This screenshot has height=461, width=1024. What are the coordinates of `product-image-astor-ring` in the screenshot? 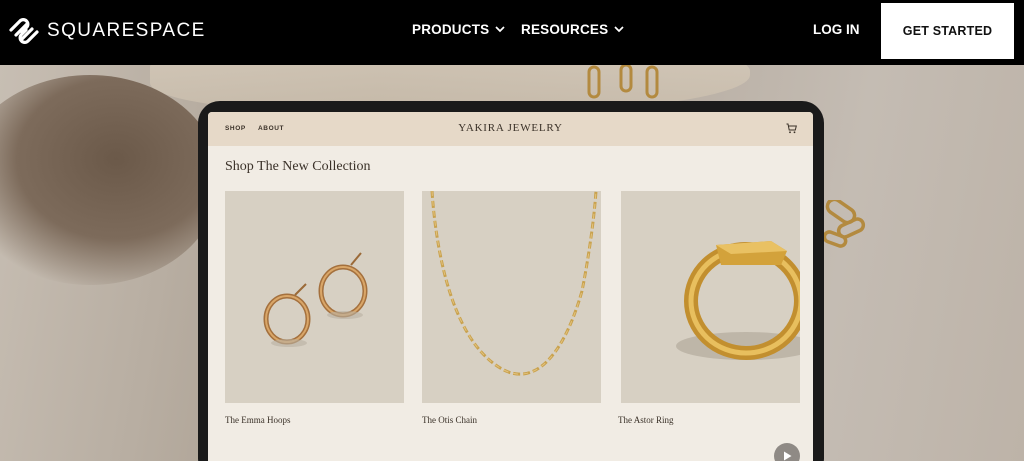 It's located at (710, 297).